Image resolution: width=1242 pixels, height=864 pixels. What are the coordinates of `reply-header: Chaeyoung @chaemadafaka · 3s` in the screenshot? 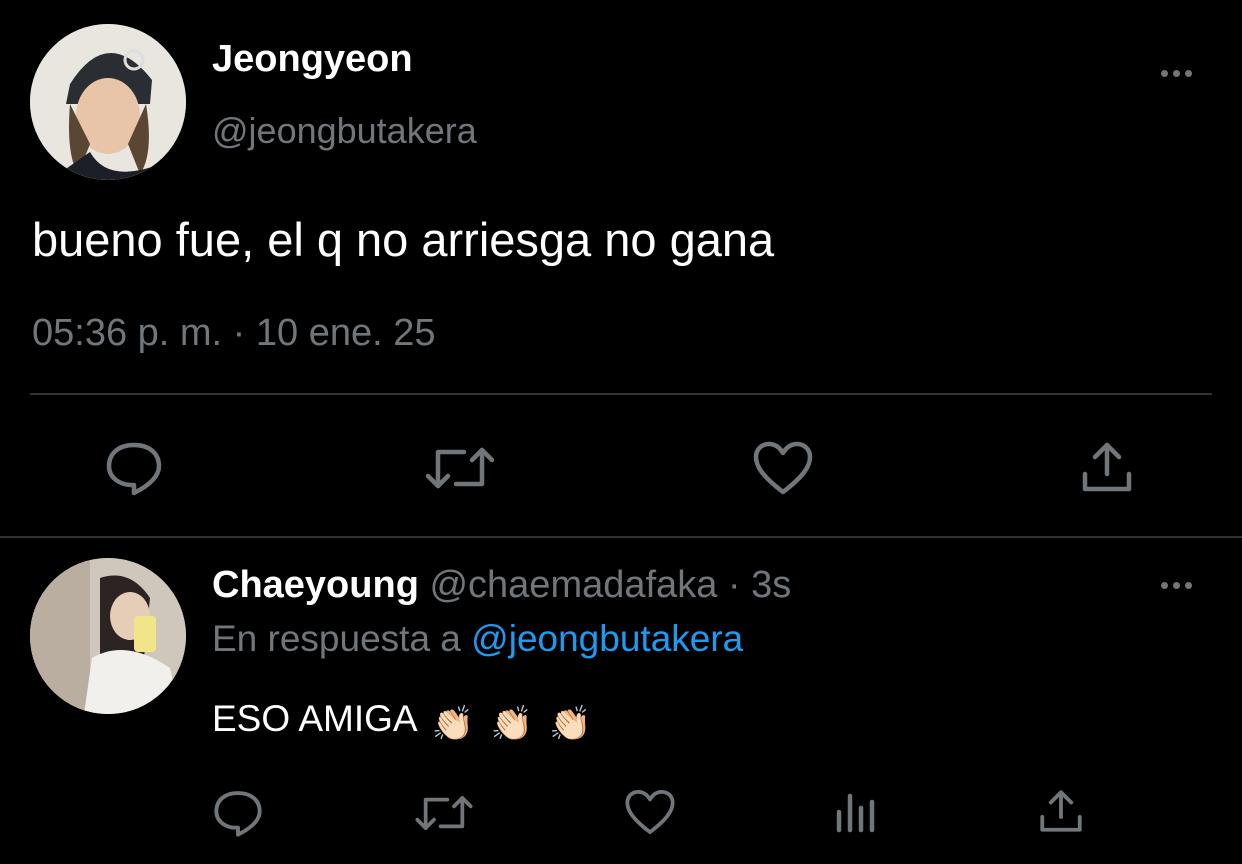 It's located at (501, 585).